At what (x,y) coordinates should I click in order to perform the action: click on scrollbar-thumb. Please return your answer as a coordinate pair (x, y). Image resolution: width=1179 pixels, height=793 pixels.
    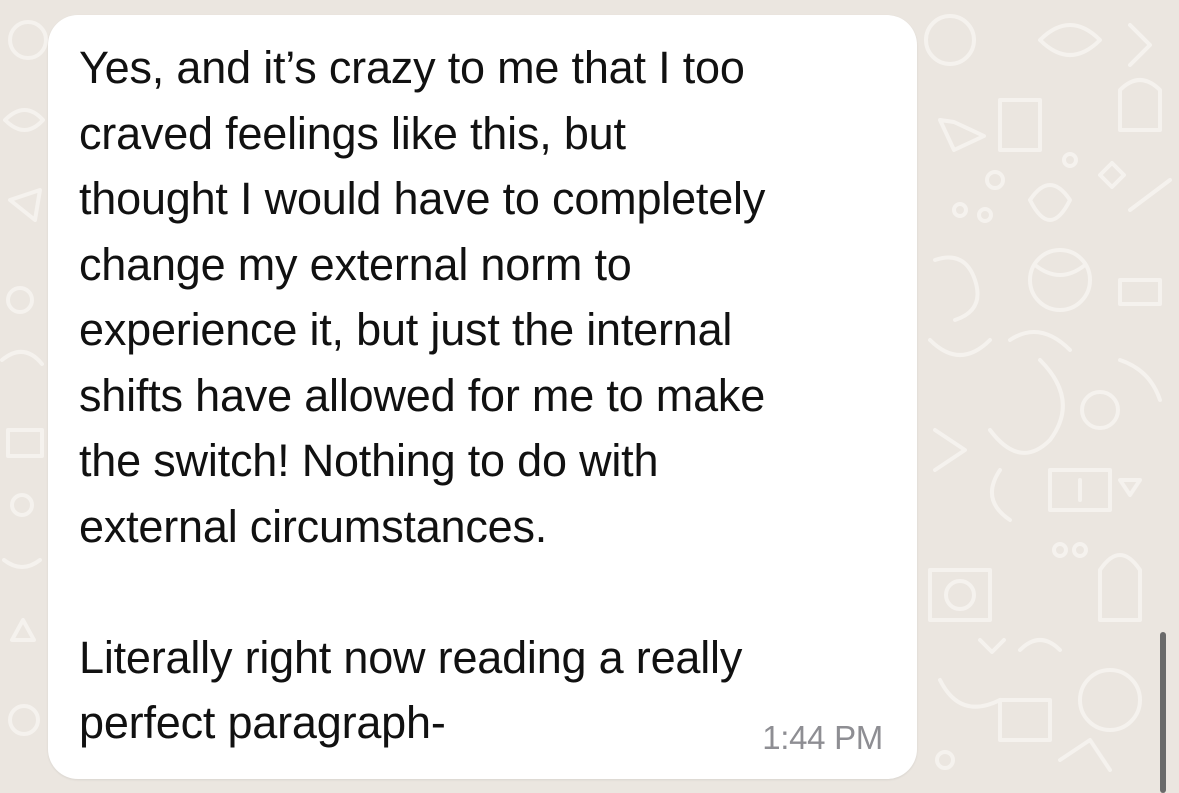
    Looking at the image, I should click on (1163, 712).